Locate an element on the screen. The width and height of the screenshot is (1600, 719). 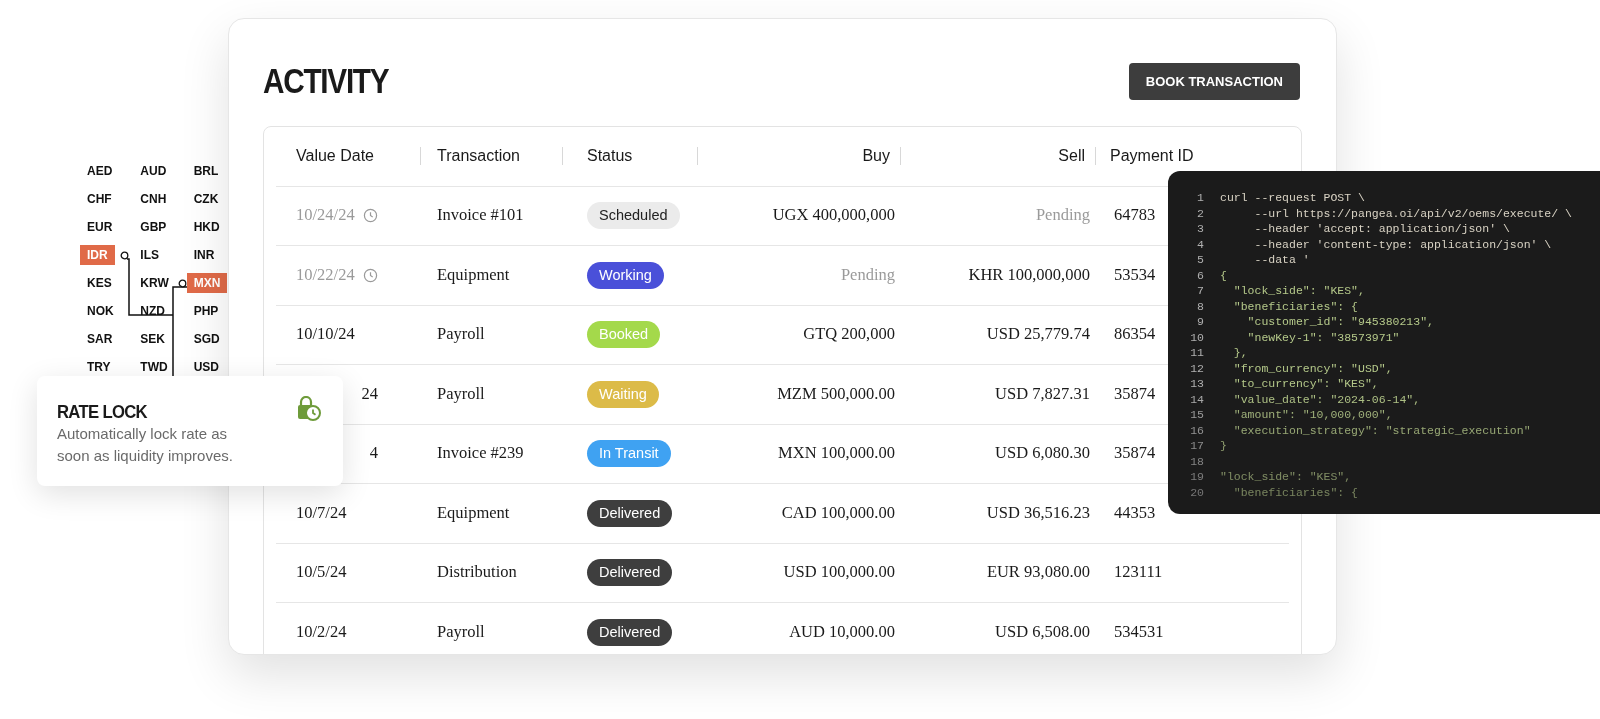
currency-code: CNH is located at coordinates (153, 199).